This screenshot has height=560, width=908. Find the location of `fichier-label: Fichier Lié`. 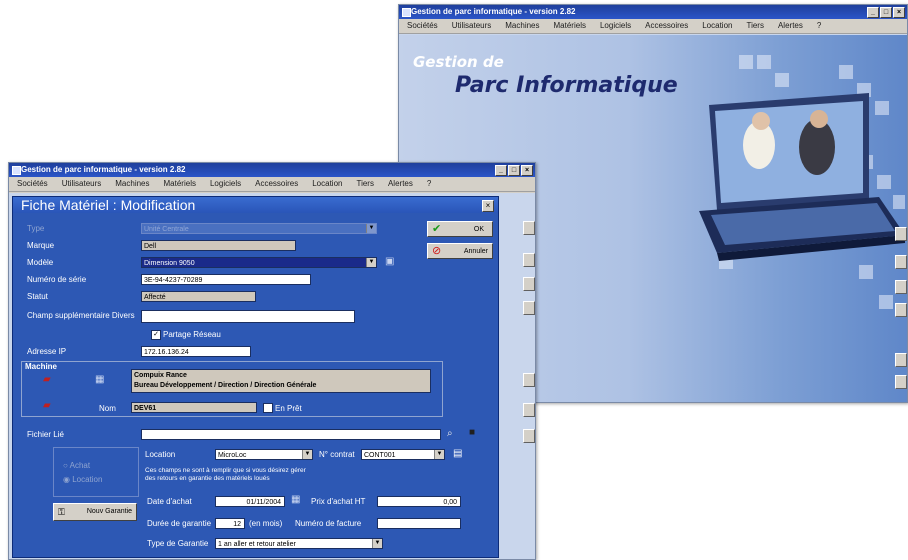

fichier-label: Fichier Lié is located at coordinates (45, 434).